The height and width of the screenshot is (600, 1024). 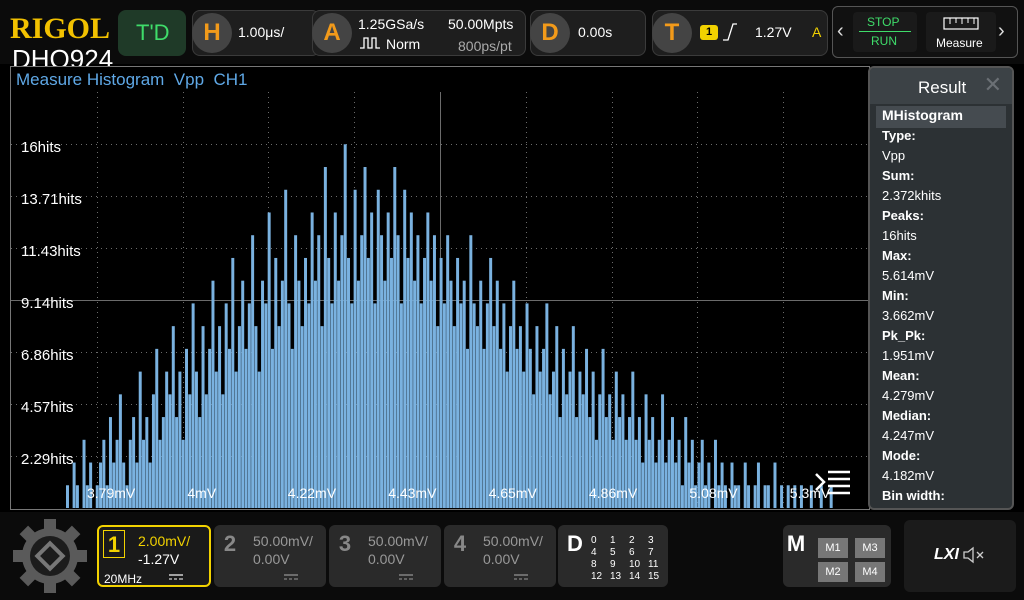 What do you see at coordinates (993, 85) in the screenshot?
I see `close-icon: ✕` at bounding box center [993, 85].